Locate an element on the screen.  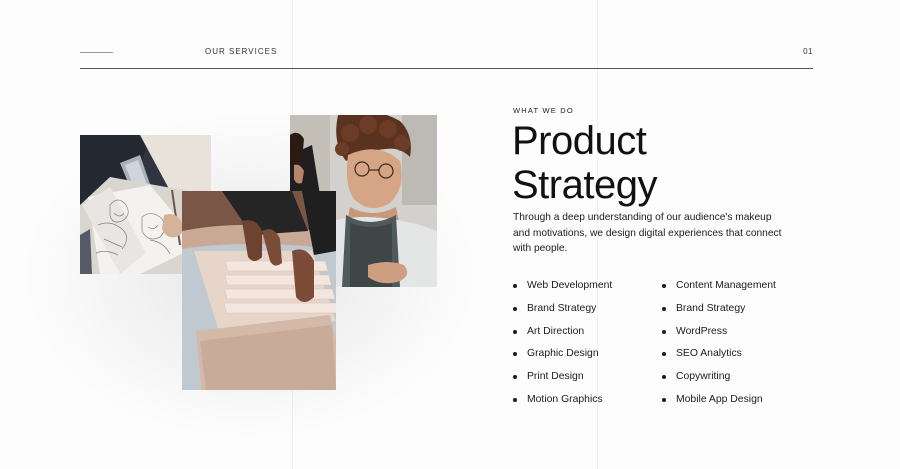
title-line-2: Strategy is located at coordinates (584, 185).